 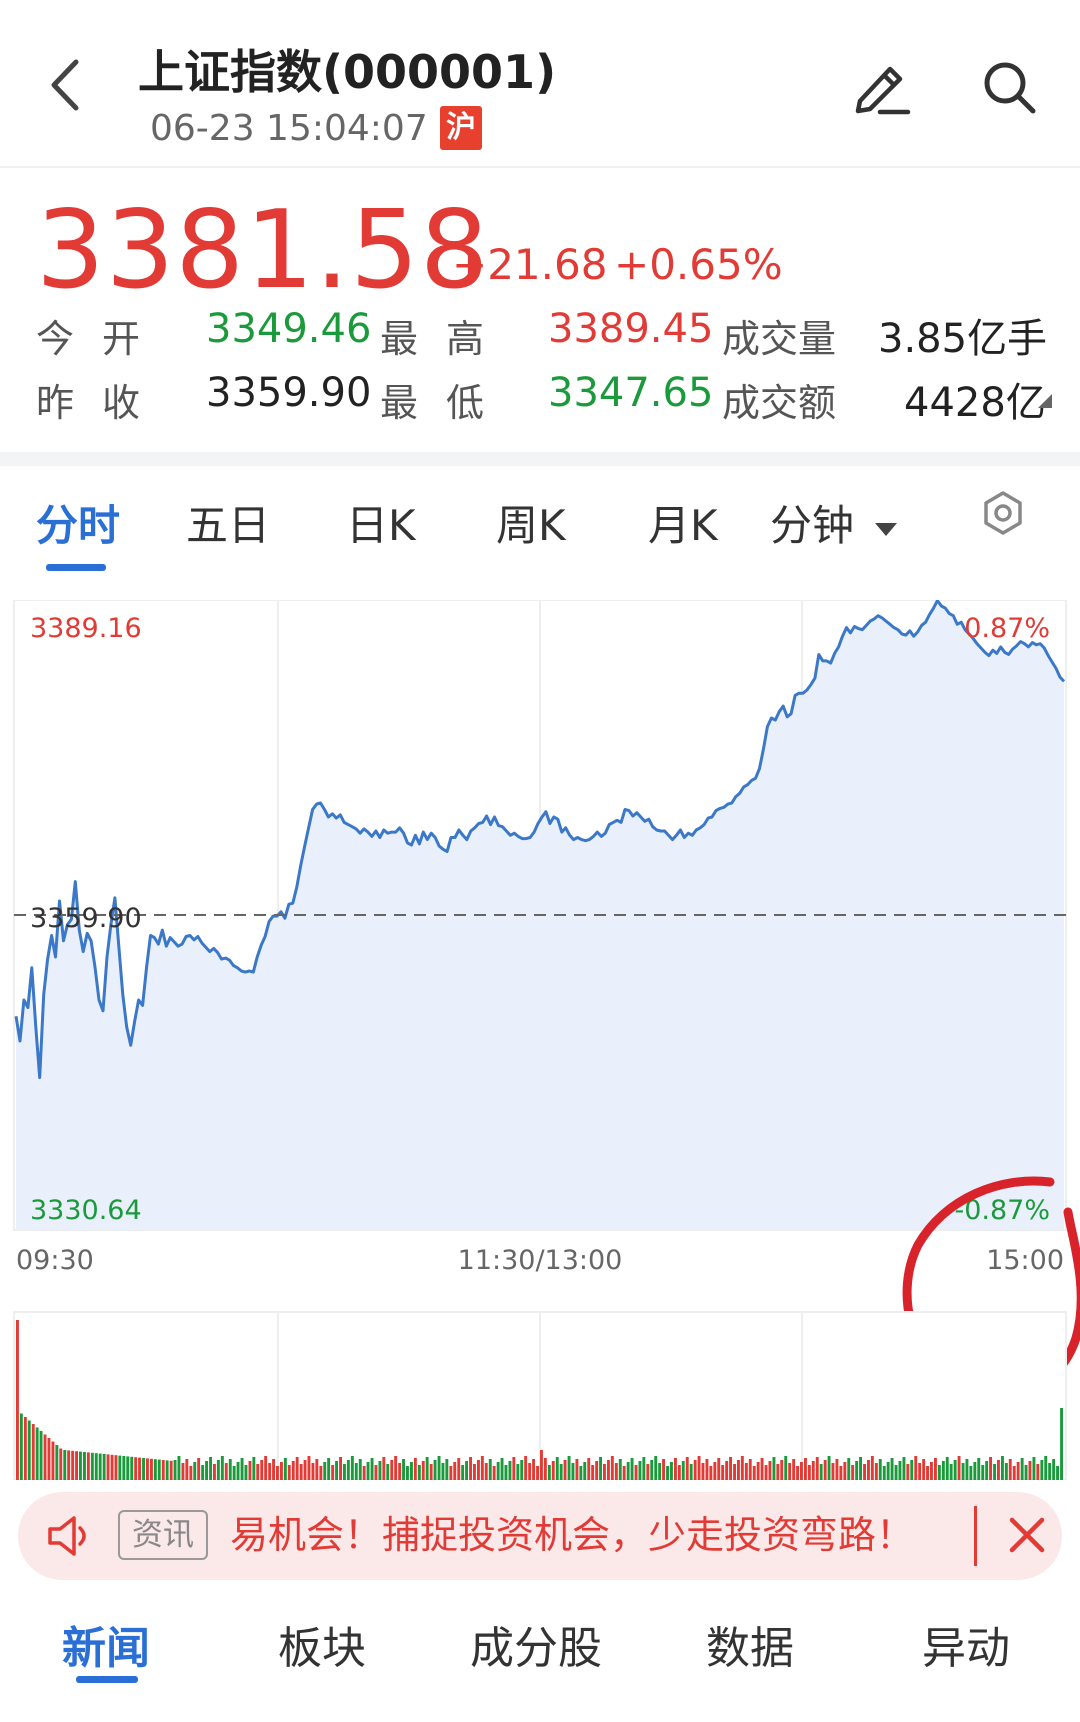 I want to click on back-chevron-icon, so click(x=70, y=85).